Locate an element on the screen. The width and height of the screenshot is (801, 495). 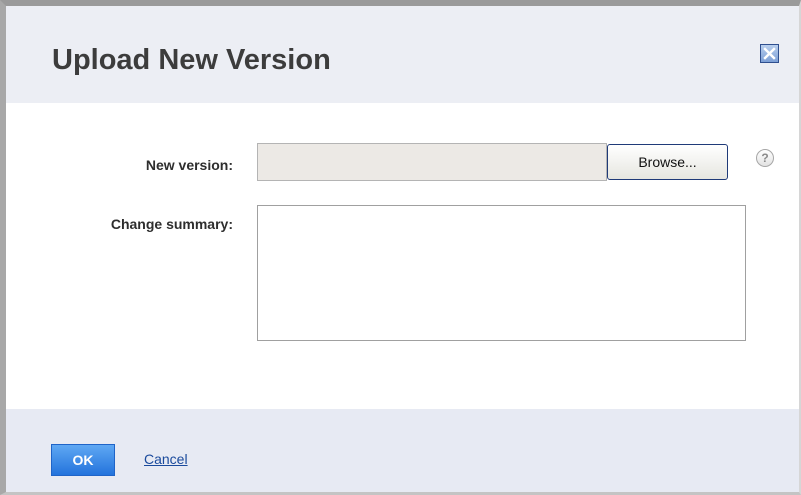
new-version-input is located at coordinates (432, 162).